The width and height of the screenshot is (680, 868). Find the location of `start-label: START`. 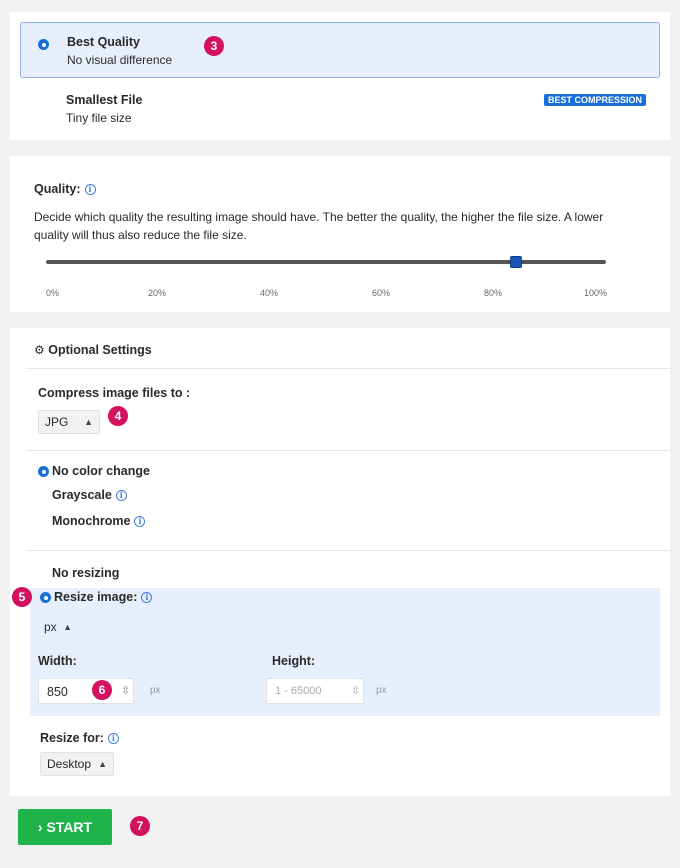

start-label: START is located at coordinates (69, 827).